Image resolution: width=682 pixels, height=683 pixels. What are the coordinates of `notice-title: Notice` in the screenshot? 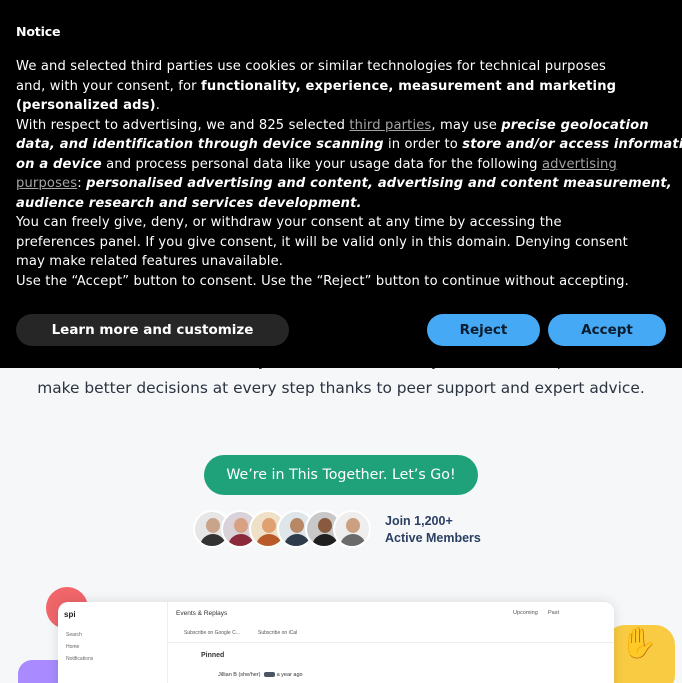 It's located at (38, 31).